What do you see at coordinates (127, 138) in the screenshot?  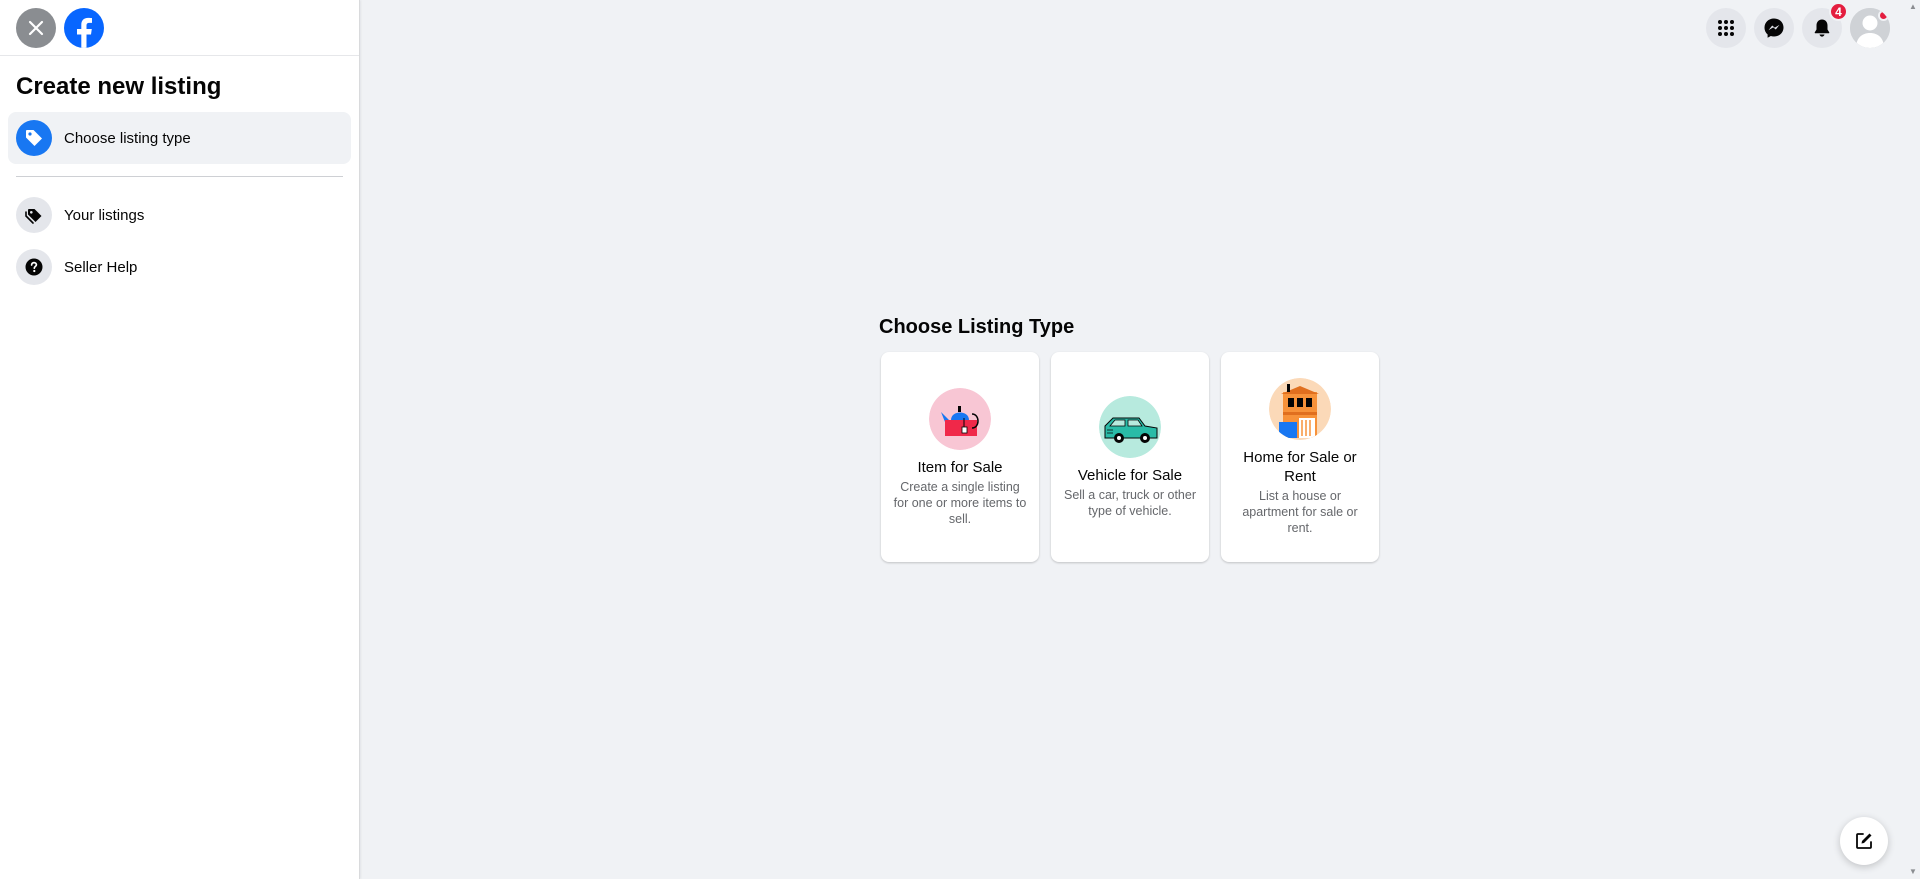 I see `sidebar-item-label: Choose listing type` at bounding box center [127, 138].